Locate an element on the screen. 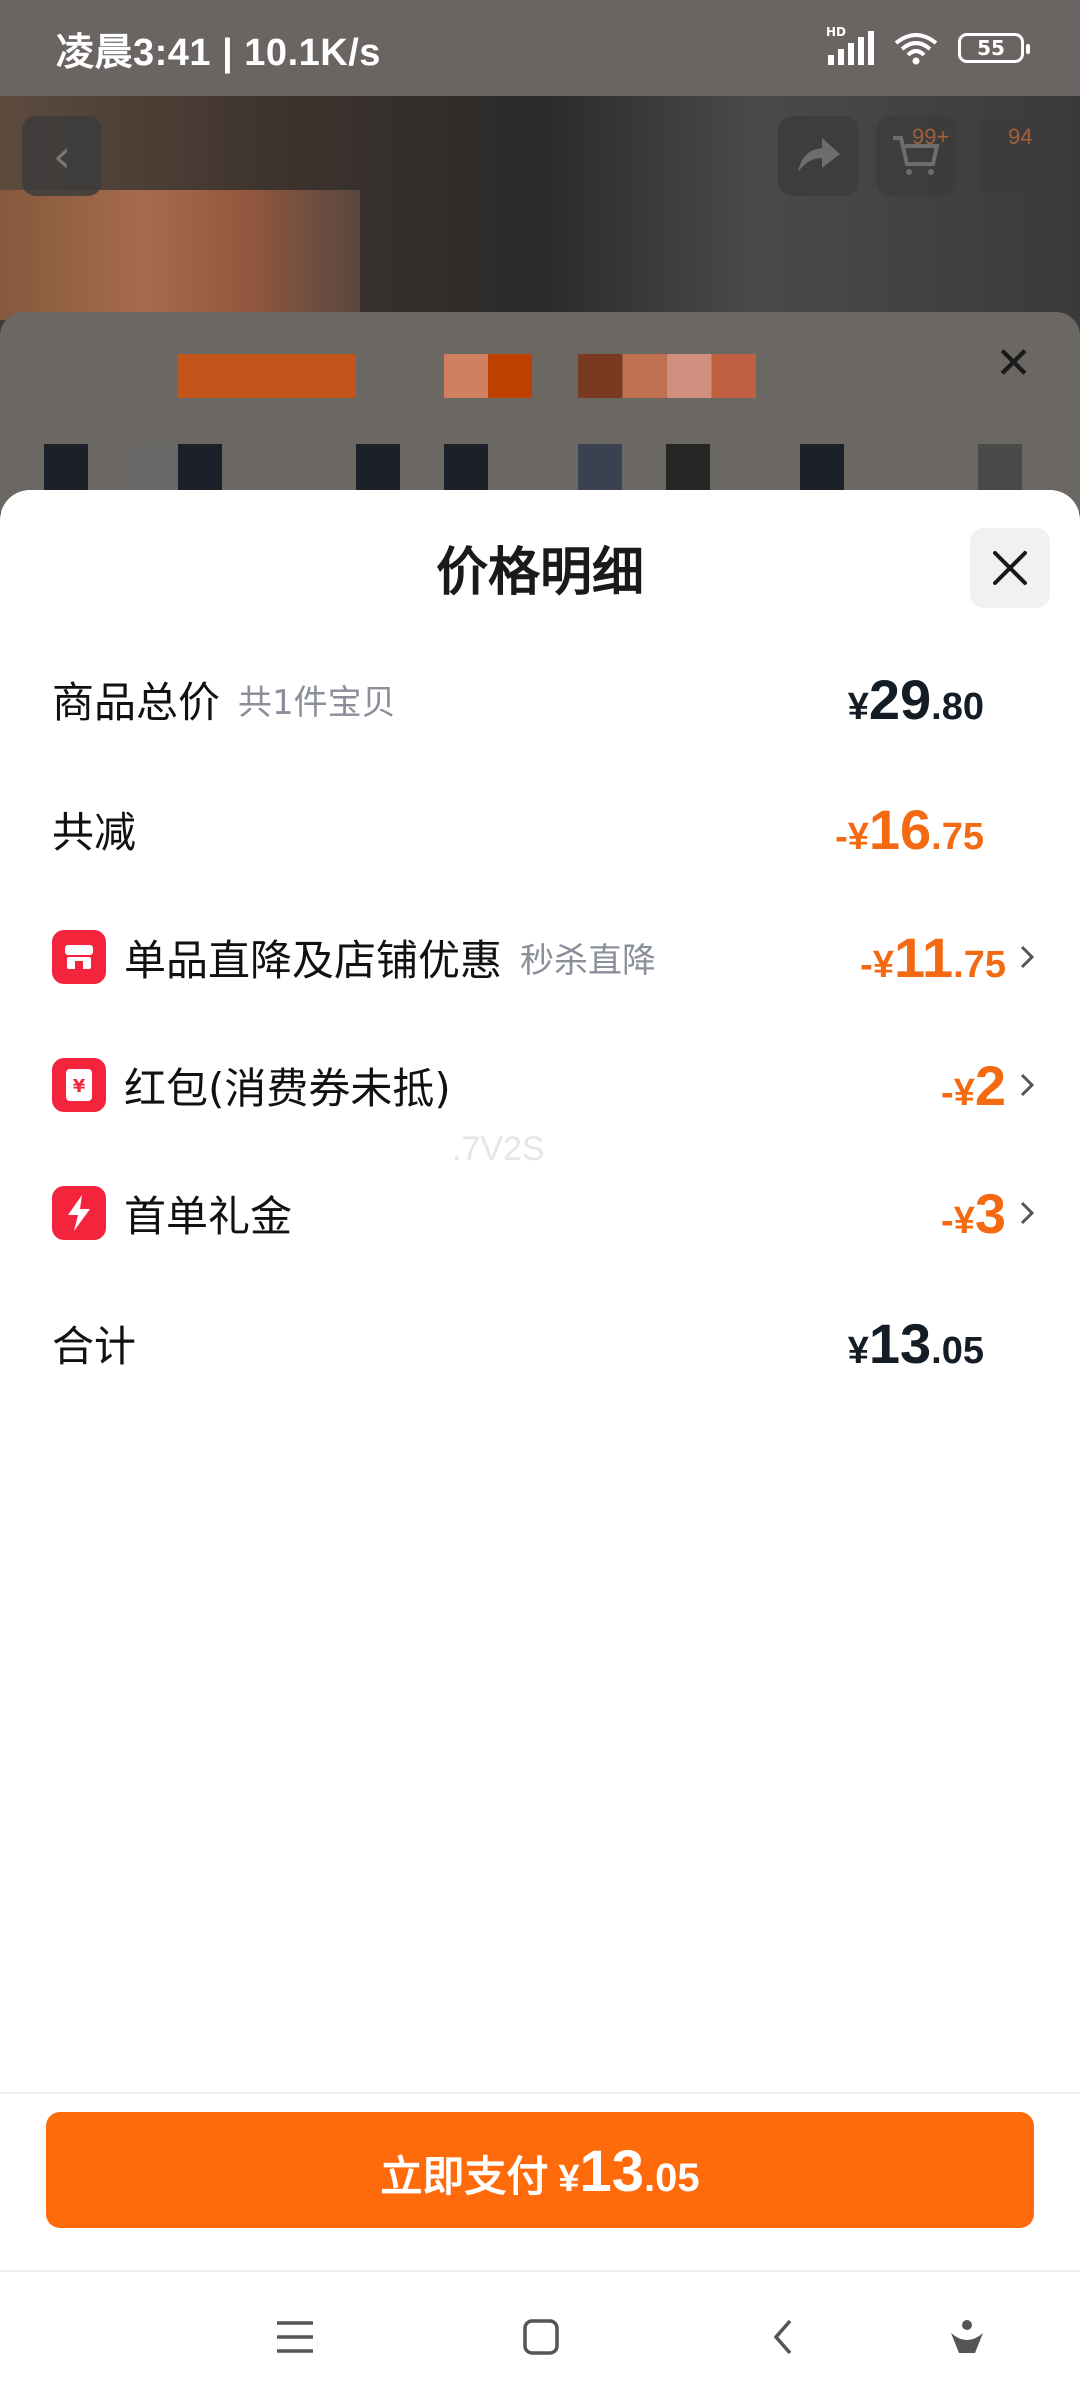 This screenshot has height=2400, width=1080. watermark-text: .7V2S is located at coordinates (498, 1149).